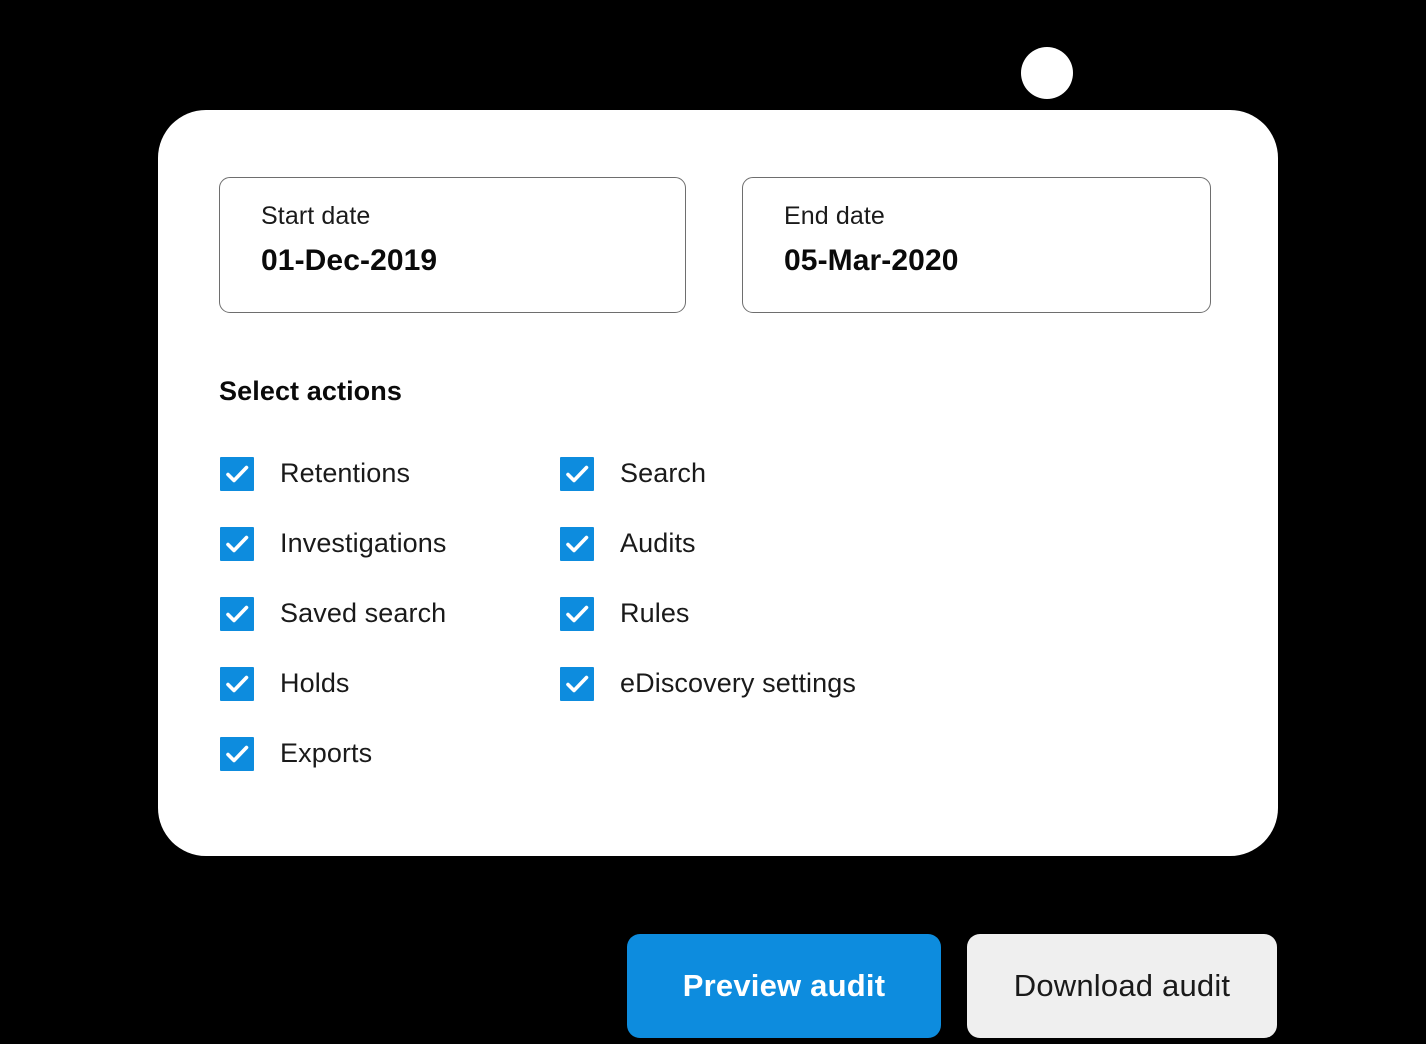  I want to click on checkbox-investigations, so click(237, 544).